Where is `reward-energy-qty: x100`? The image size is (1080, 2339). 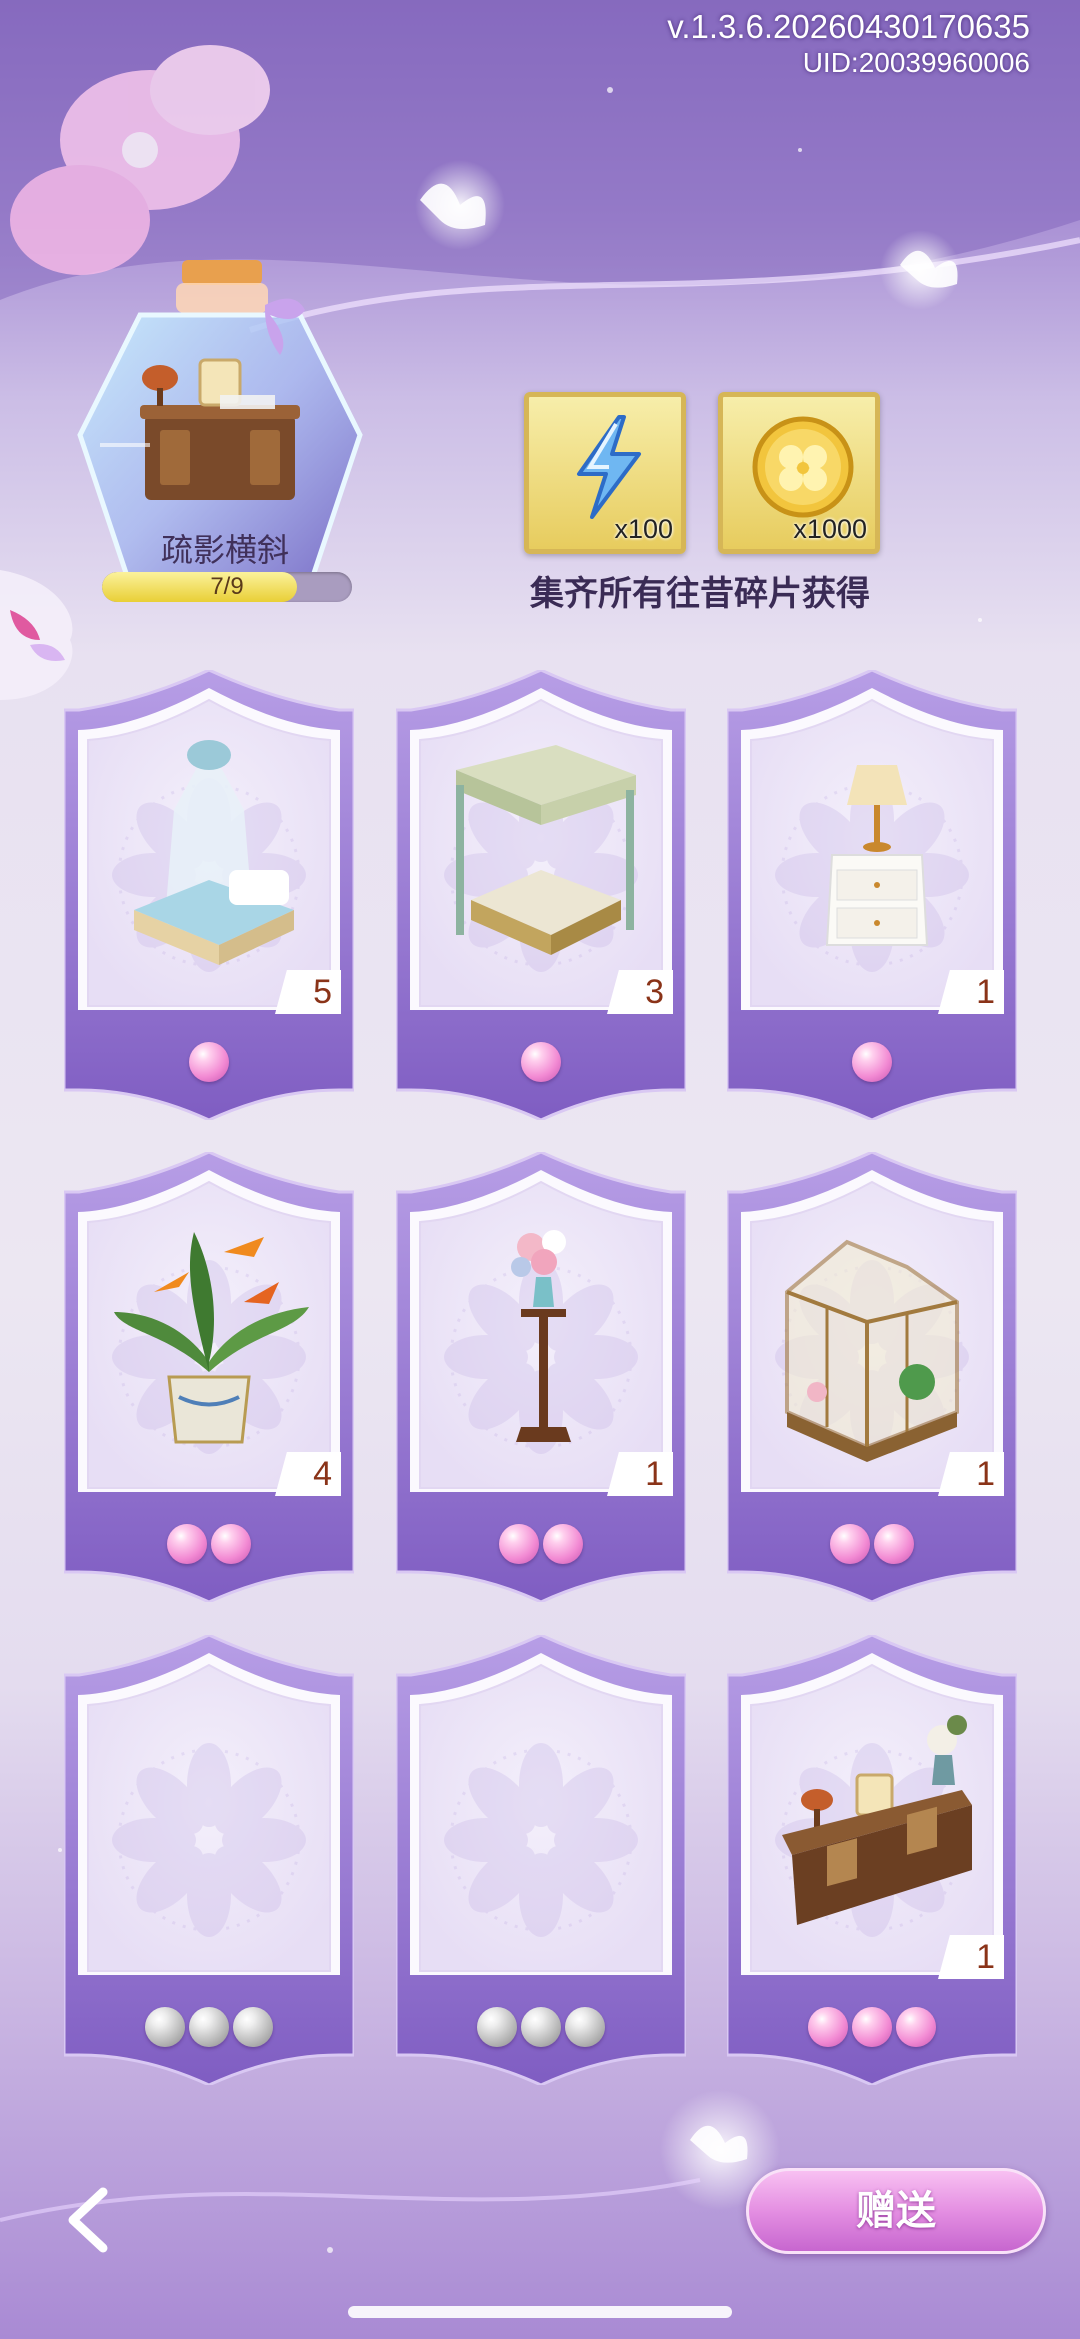 reward-energy-qty: x100 is located at coordinates (643, 529).